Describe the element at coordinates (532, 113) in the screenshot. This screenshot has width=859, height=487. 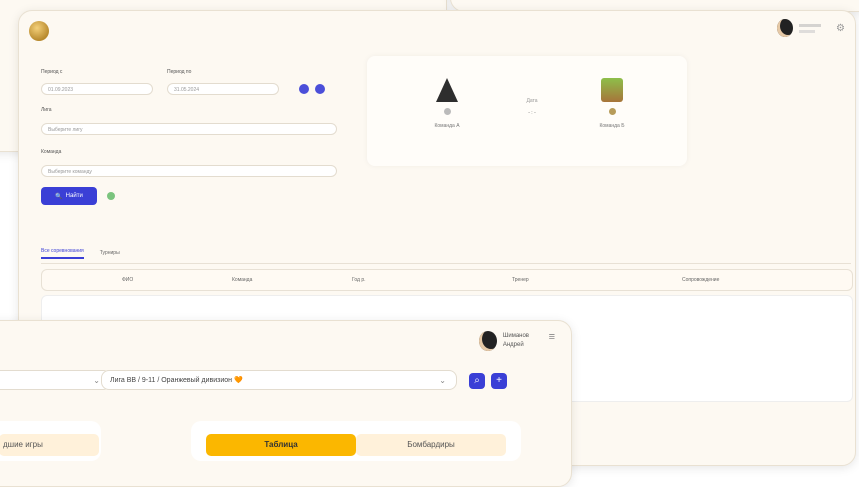
I see `match-score: -` at that location.